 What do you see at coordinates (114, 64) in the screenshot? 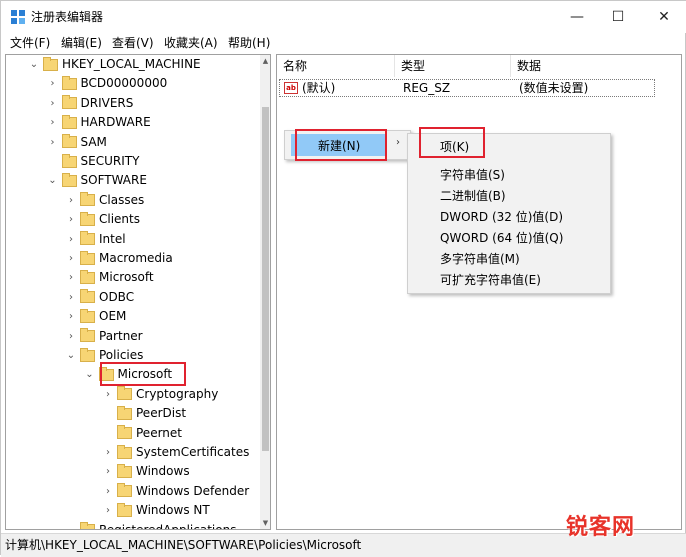
I see `tree-item: ⌄ HKEY_LOCAL_MACHINE` at bounding box center [114, 64].